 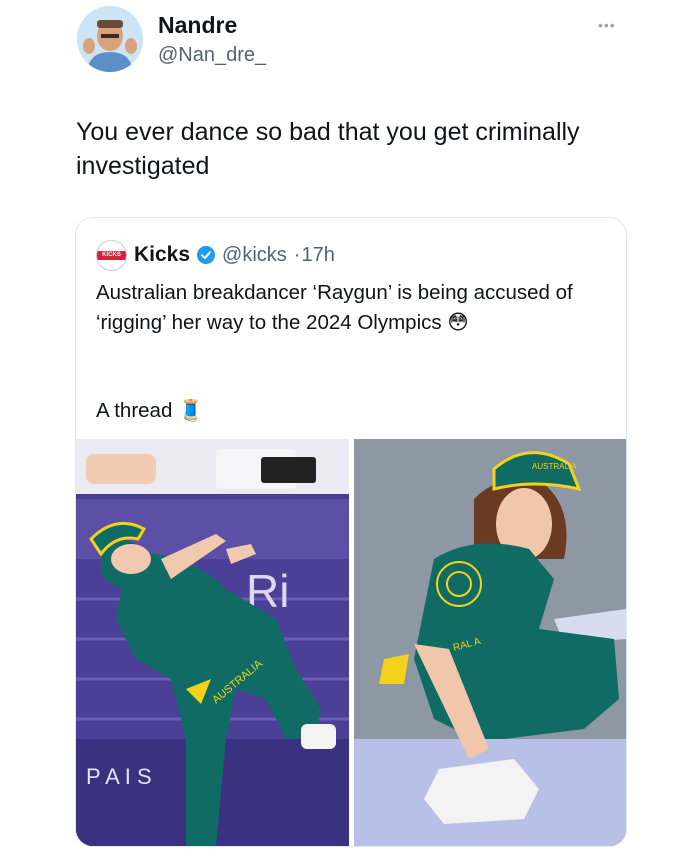 I want to click on kicks-logo-icon: KICKS, so click(x=111, y=255).